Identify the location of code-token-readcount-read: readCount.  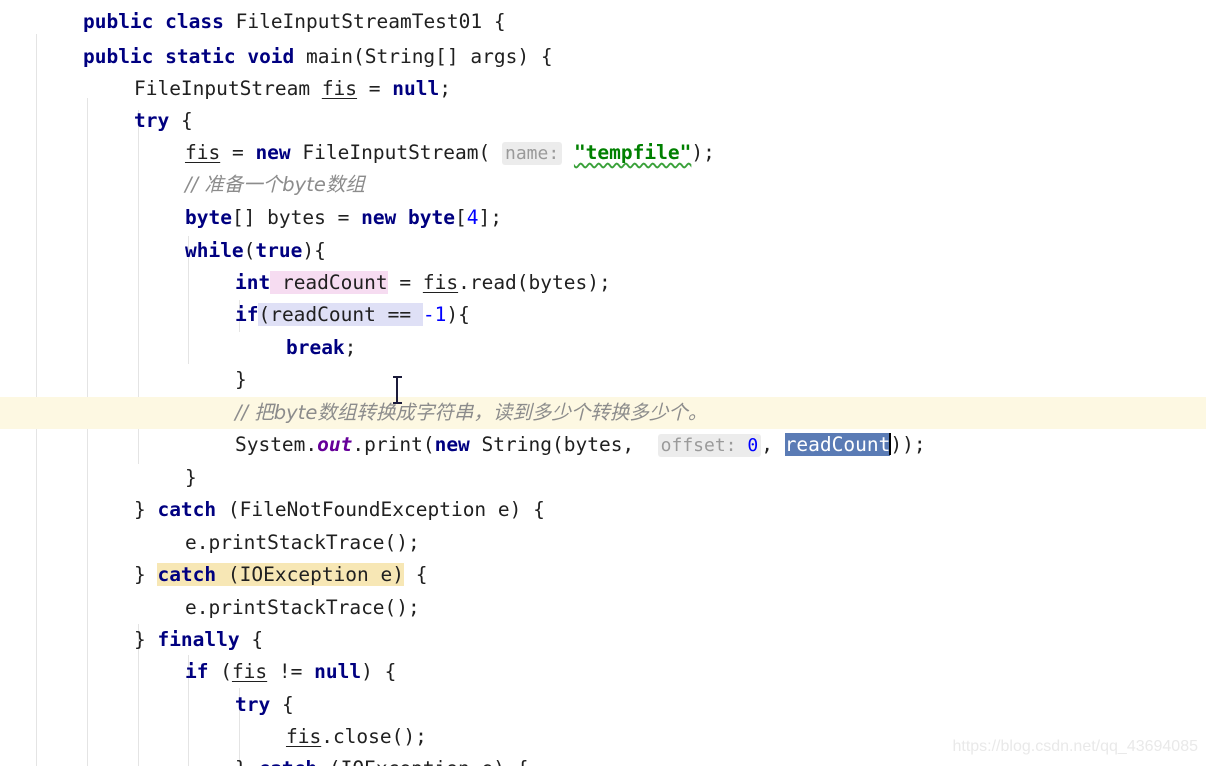
(323, 314).